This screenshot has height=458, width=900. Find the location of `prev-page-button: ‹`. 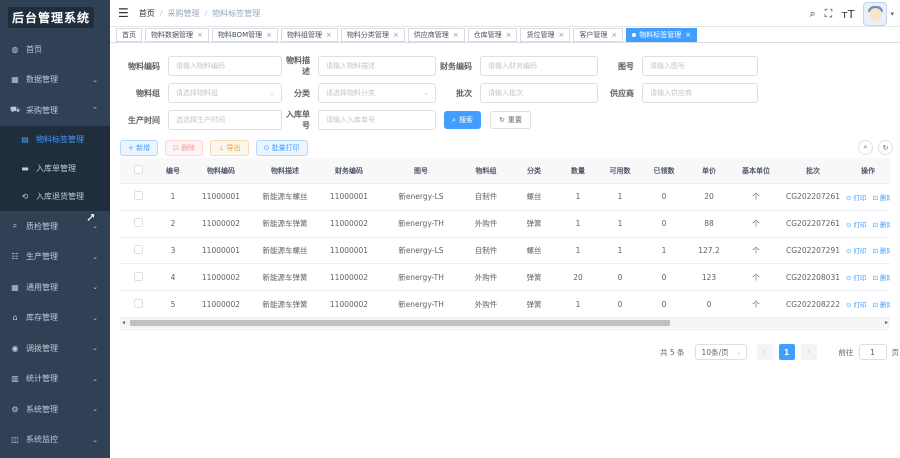

prev-page-button: ‹ is located at coordinates (764, 352).